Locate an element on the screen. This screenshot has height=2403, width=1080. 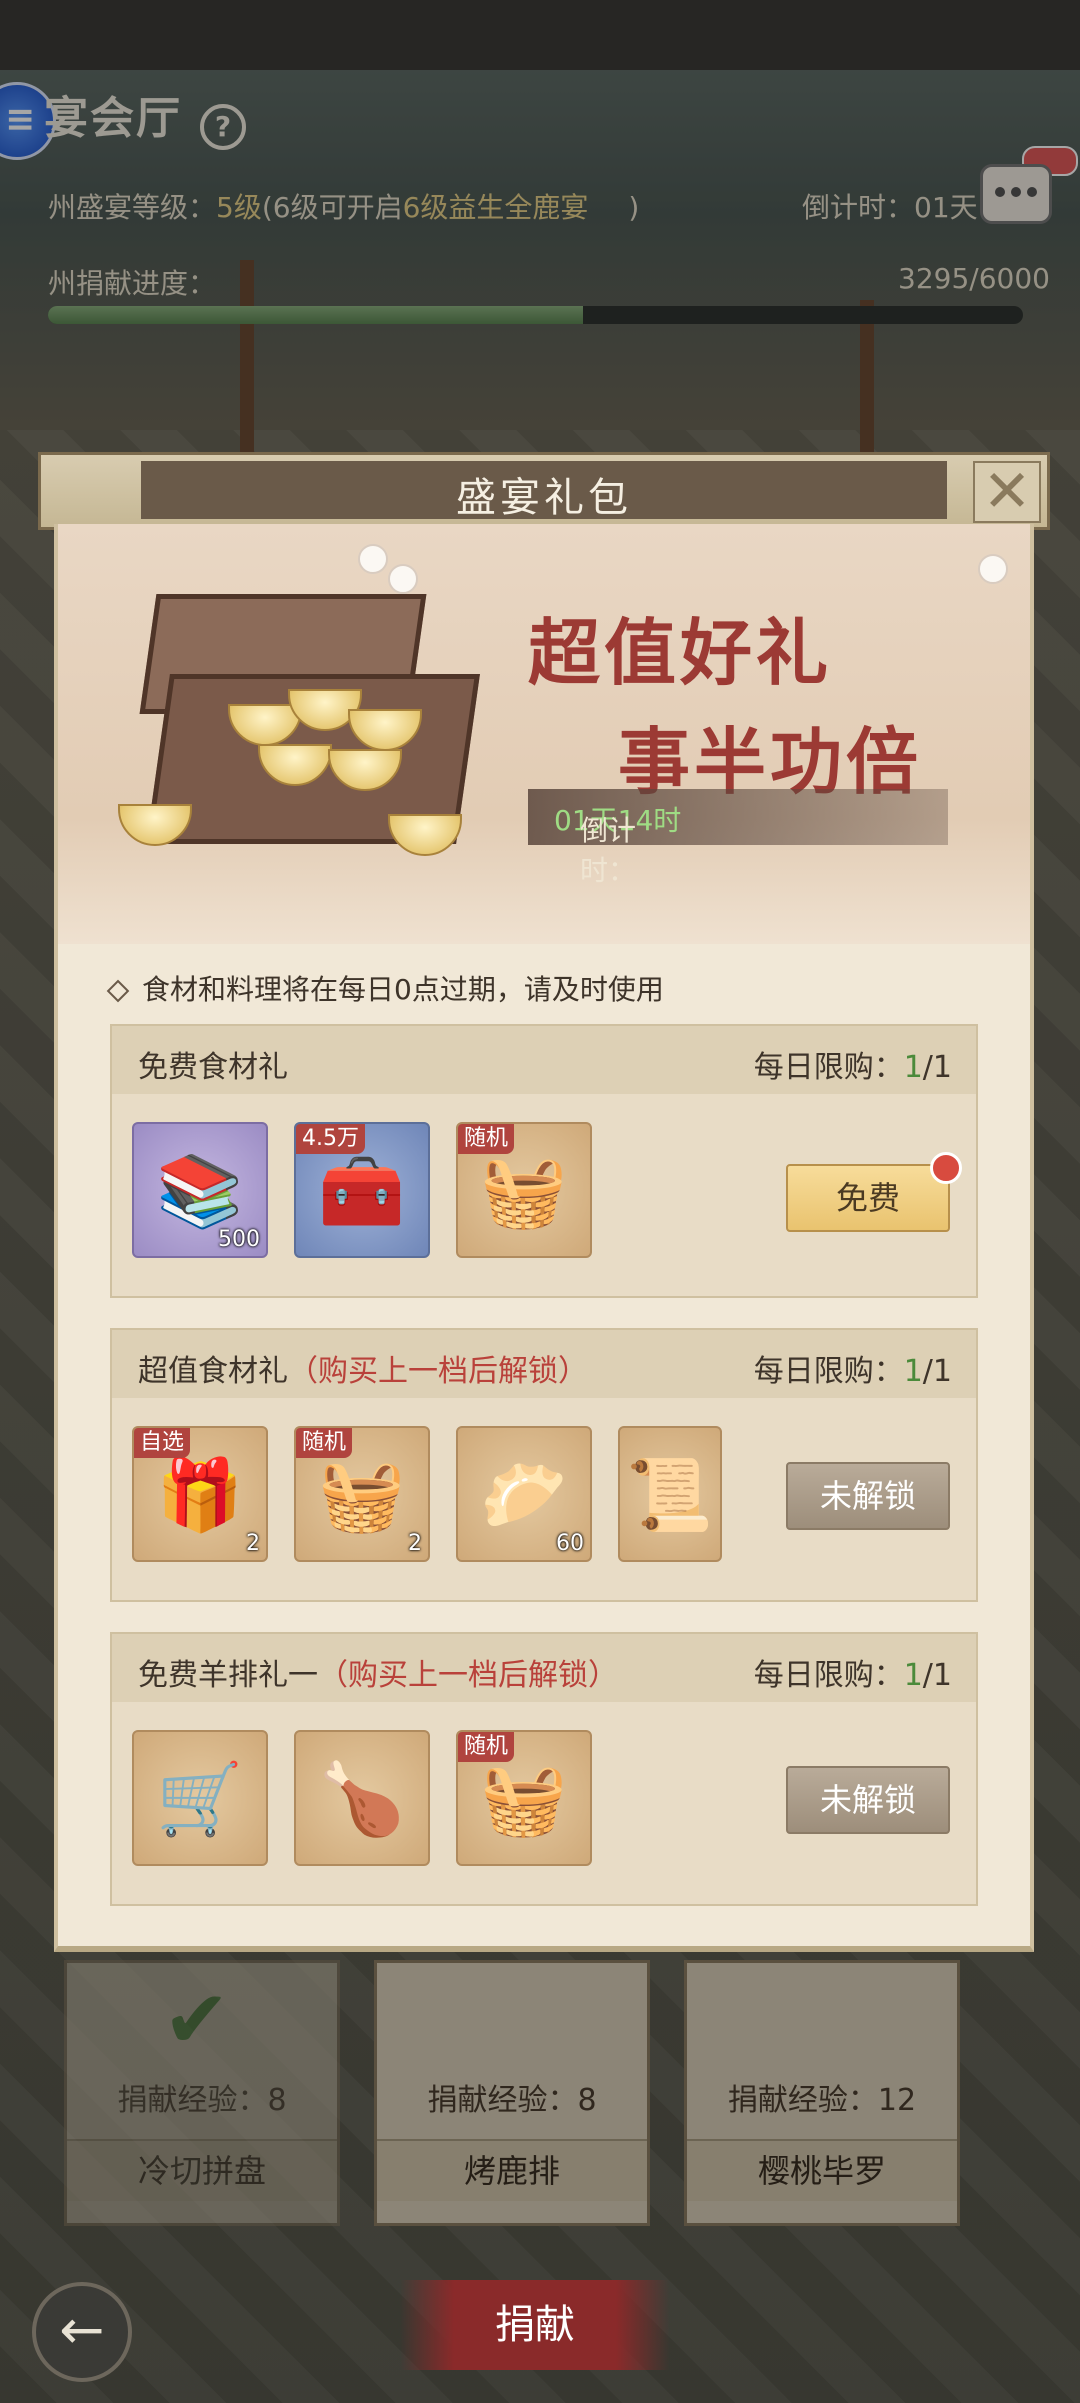
gift-section-free-ingredients: 免费食材礼 每日限购：1/1 📚 500 🧰 4.5万 🧺 随机 免费 is located at coordinates (544, 1161).